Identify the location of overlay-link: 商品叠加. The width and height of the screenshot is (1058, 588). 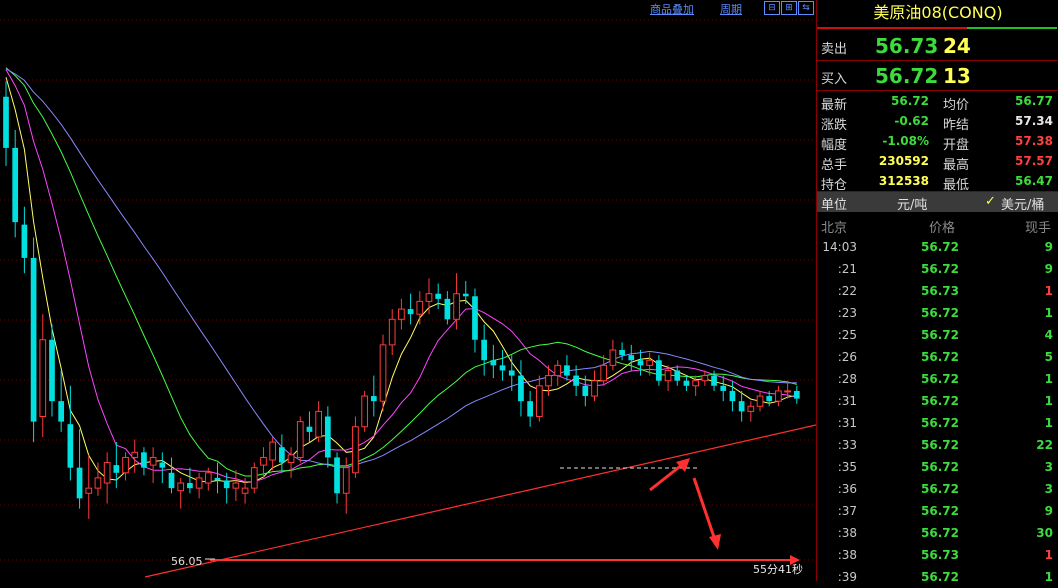
(672, 9).